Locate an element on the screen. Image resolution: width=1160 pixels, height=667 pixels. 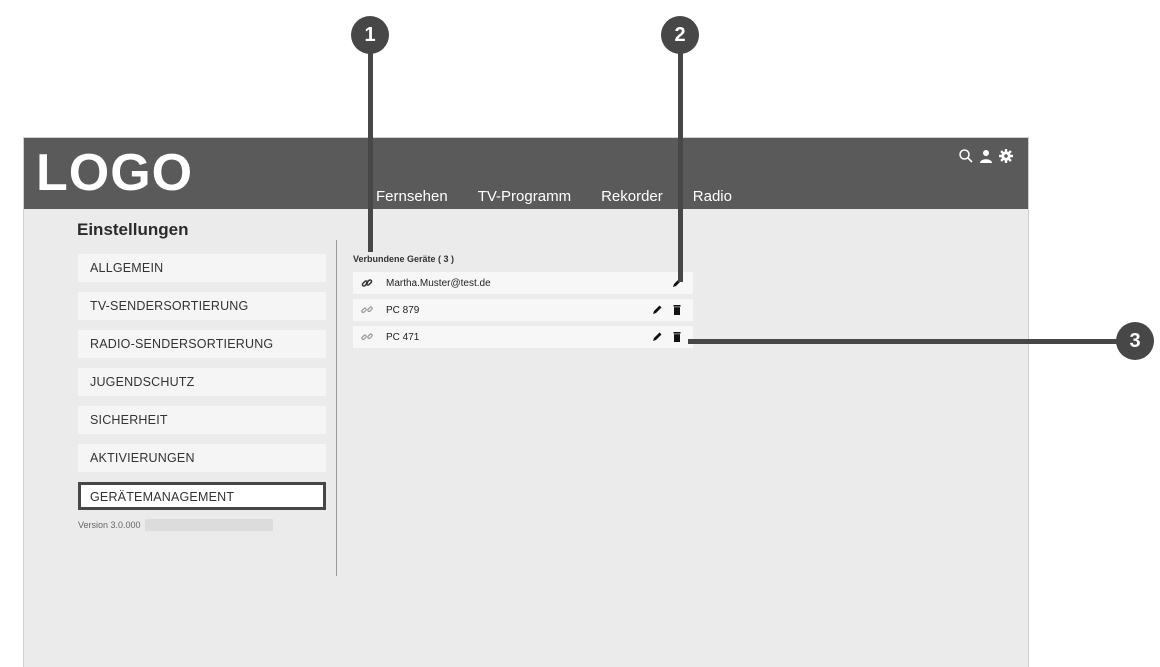
main-nav: Fernsehen TV-Programm Rekorder Radio is located at coordinates (569, 196).